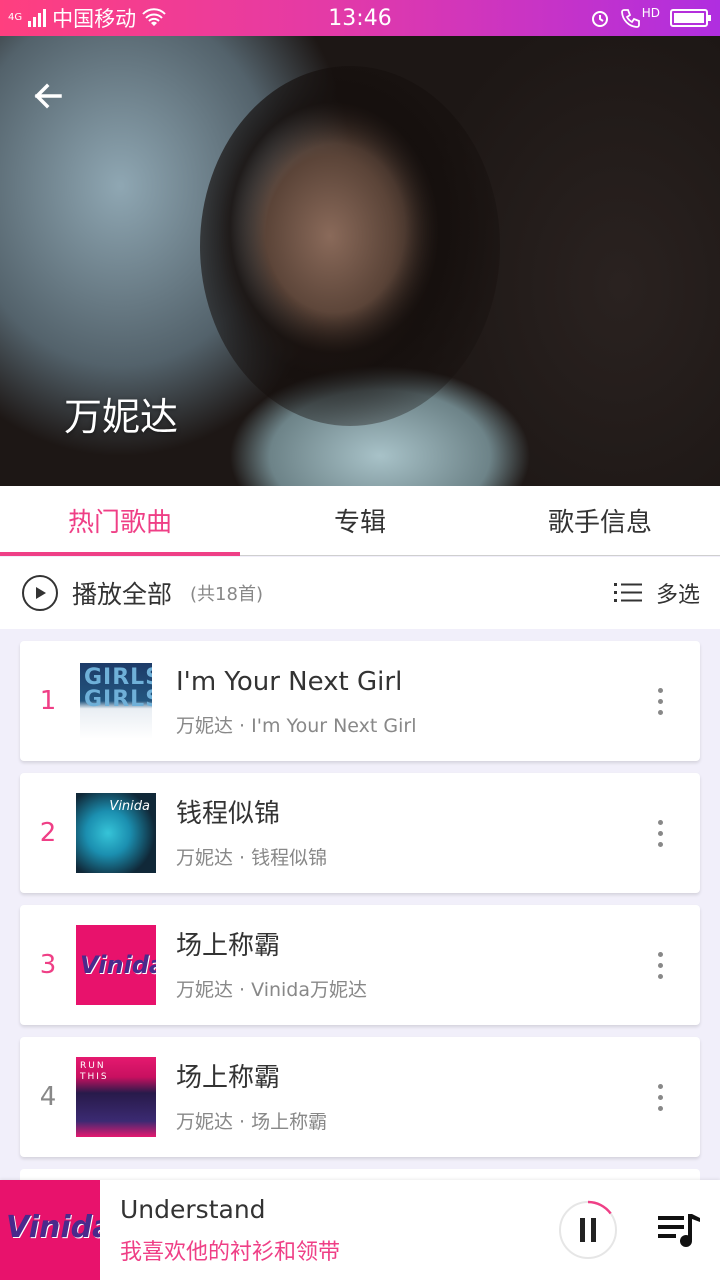 Image resolution: width=720 pixels, height=1280 pixels. I want to click on tab-hot-songs: 热门歌曲, so click(120, 521).